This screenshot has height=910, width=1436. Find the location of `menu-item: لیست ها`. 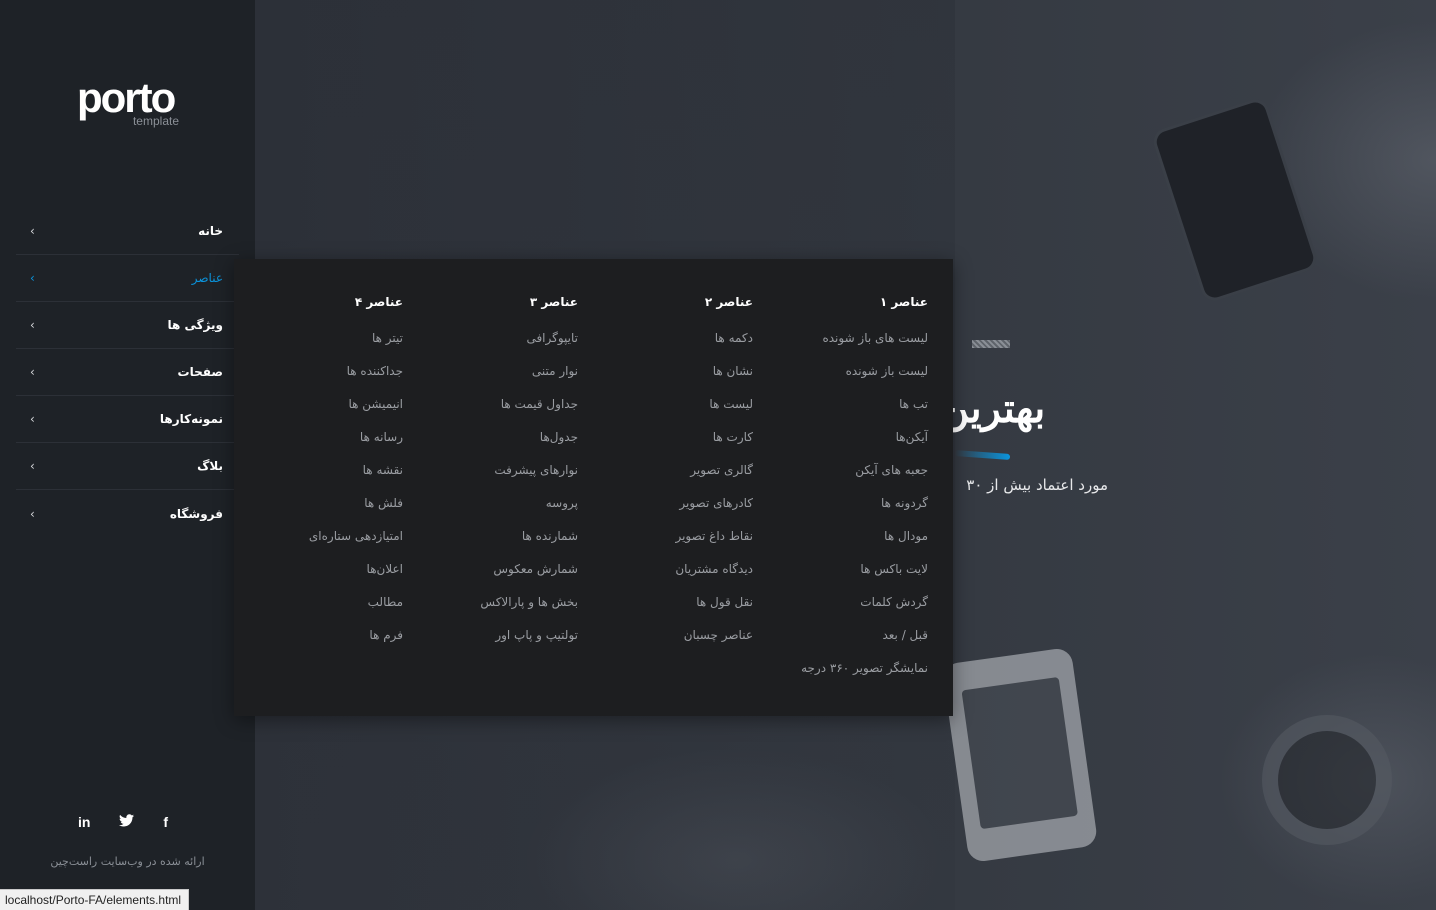

menu-item: لیست ها is located at coordinates (665, 404).